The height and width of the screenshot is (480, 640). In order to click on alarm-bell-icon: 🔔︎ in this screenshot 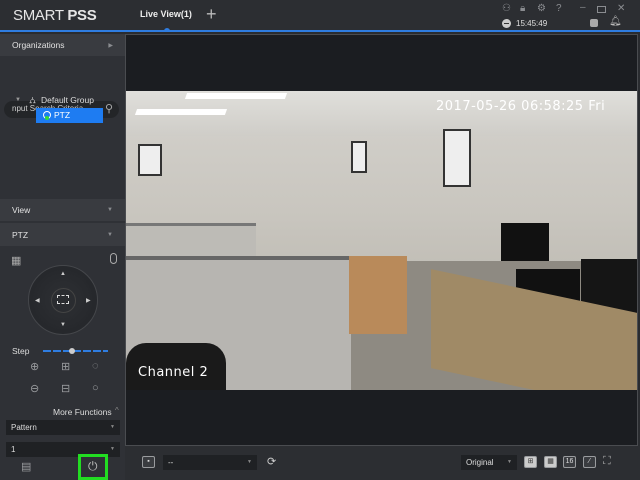, I will do `click(615, 21)`.